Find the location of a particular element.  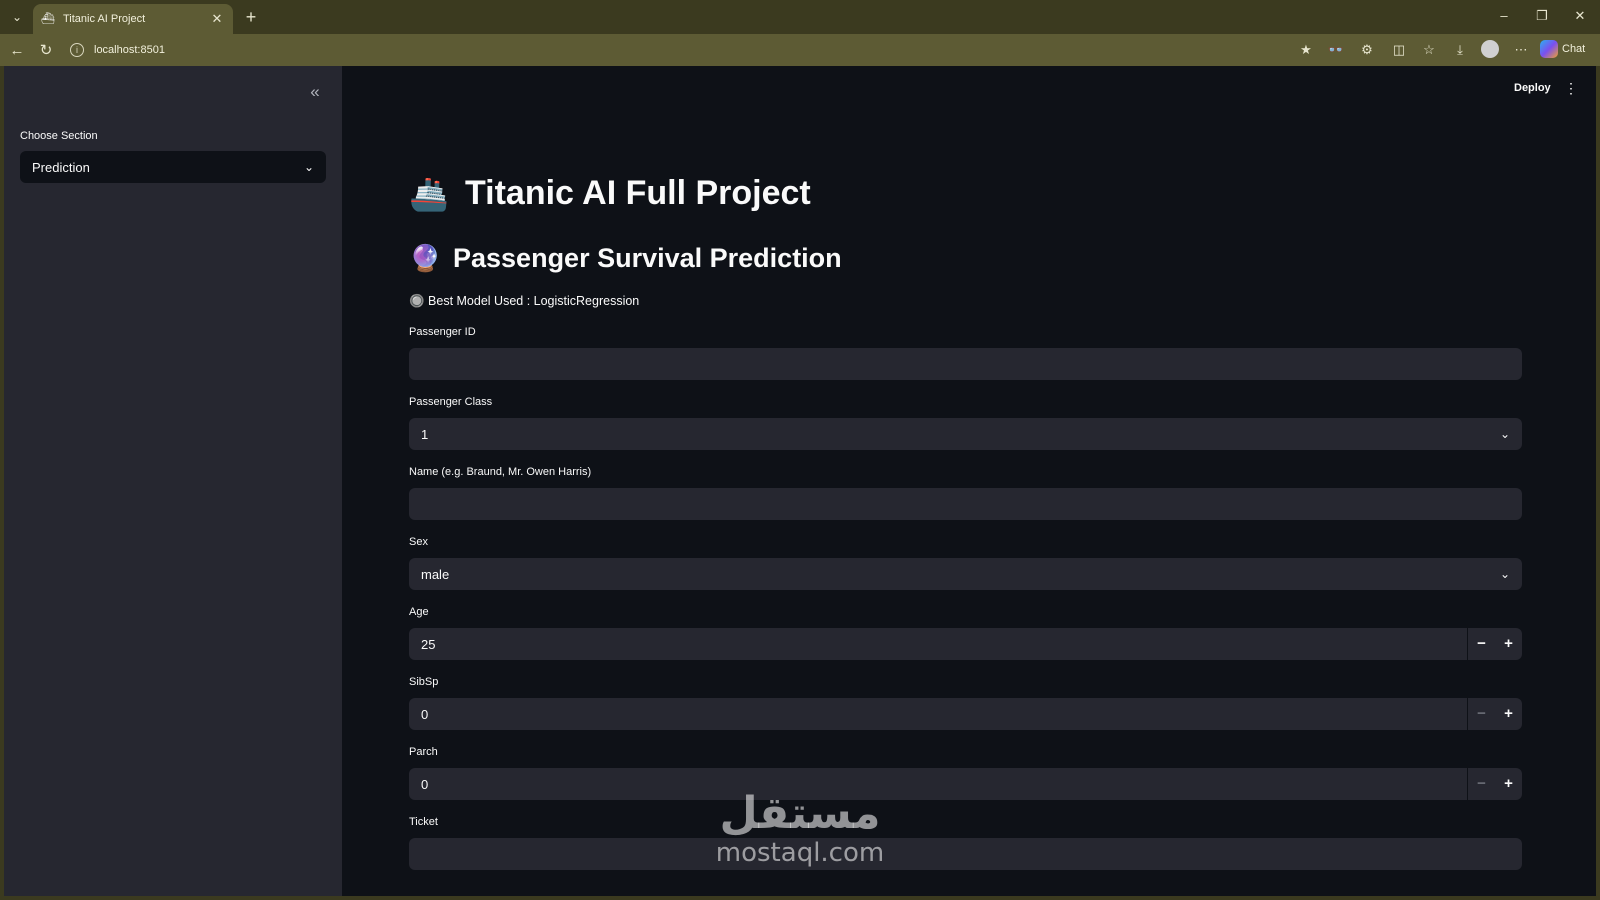

section-heading: 🔮 Passenger Survival Prediction is located at coordinates (625, 258).